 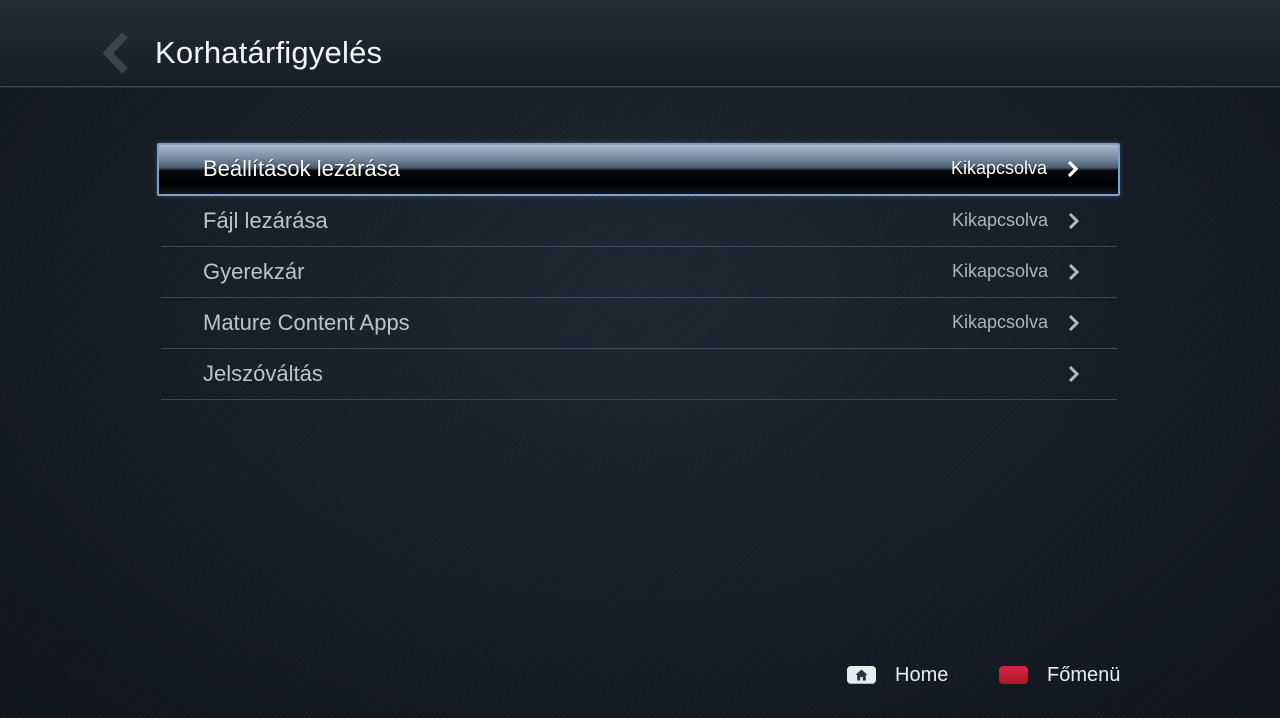 I want to click on menu-item-label: Gyerekzár, so click(x=254, y=271).